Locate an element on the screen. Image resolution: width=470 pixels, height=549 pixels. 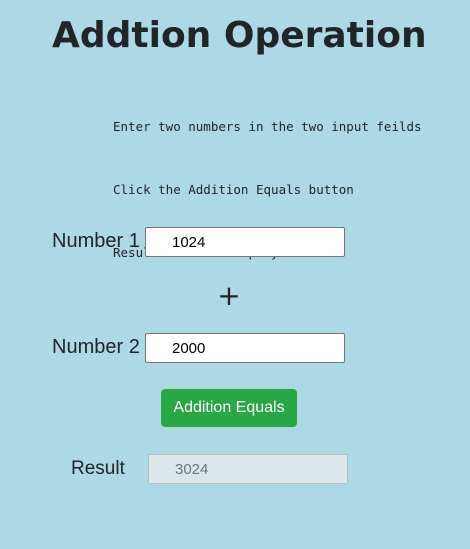
instruction-line: Click the Addition Equals button is located at coordinates (233, 189).